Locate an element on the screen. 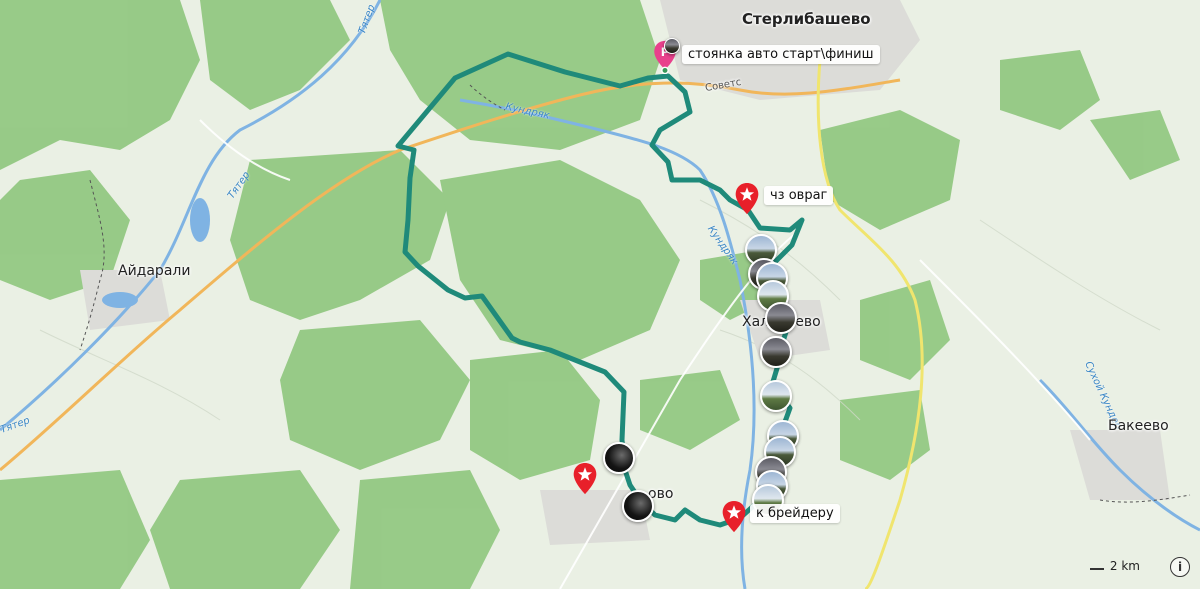 This screenshot has width=1200, height=589. parking-label: стоянка авто старт\финиш is located at coordinates (781, 54).